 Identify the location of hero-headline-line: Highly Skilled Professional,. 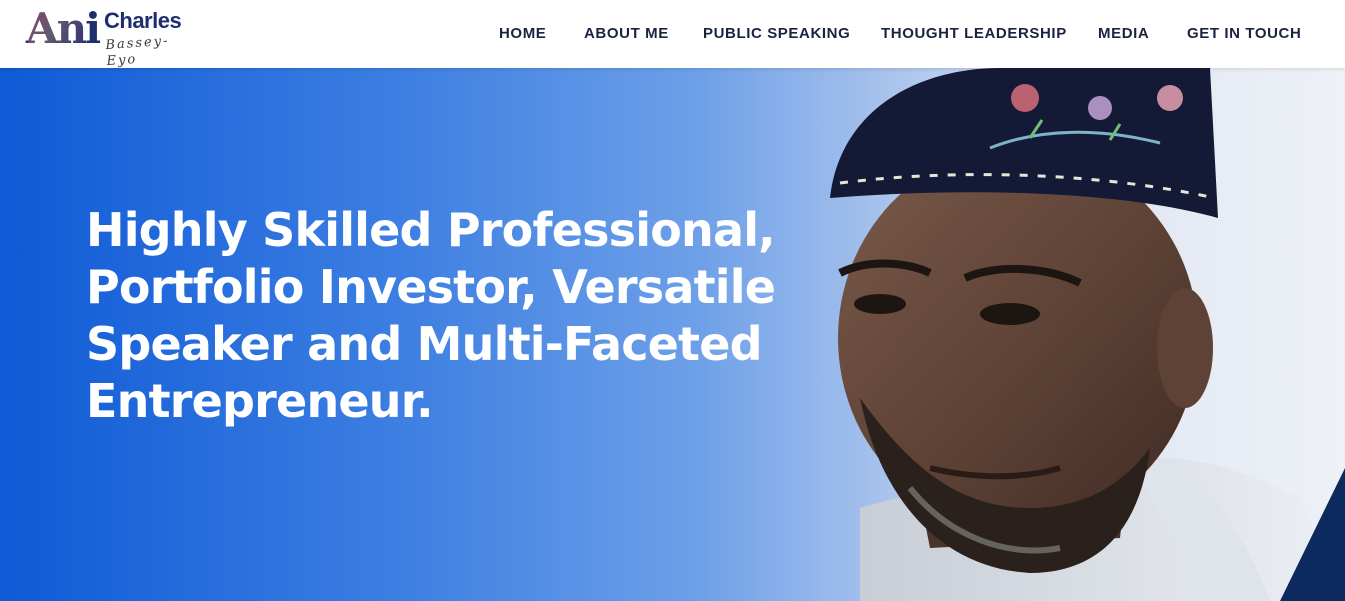
(431, 230).